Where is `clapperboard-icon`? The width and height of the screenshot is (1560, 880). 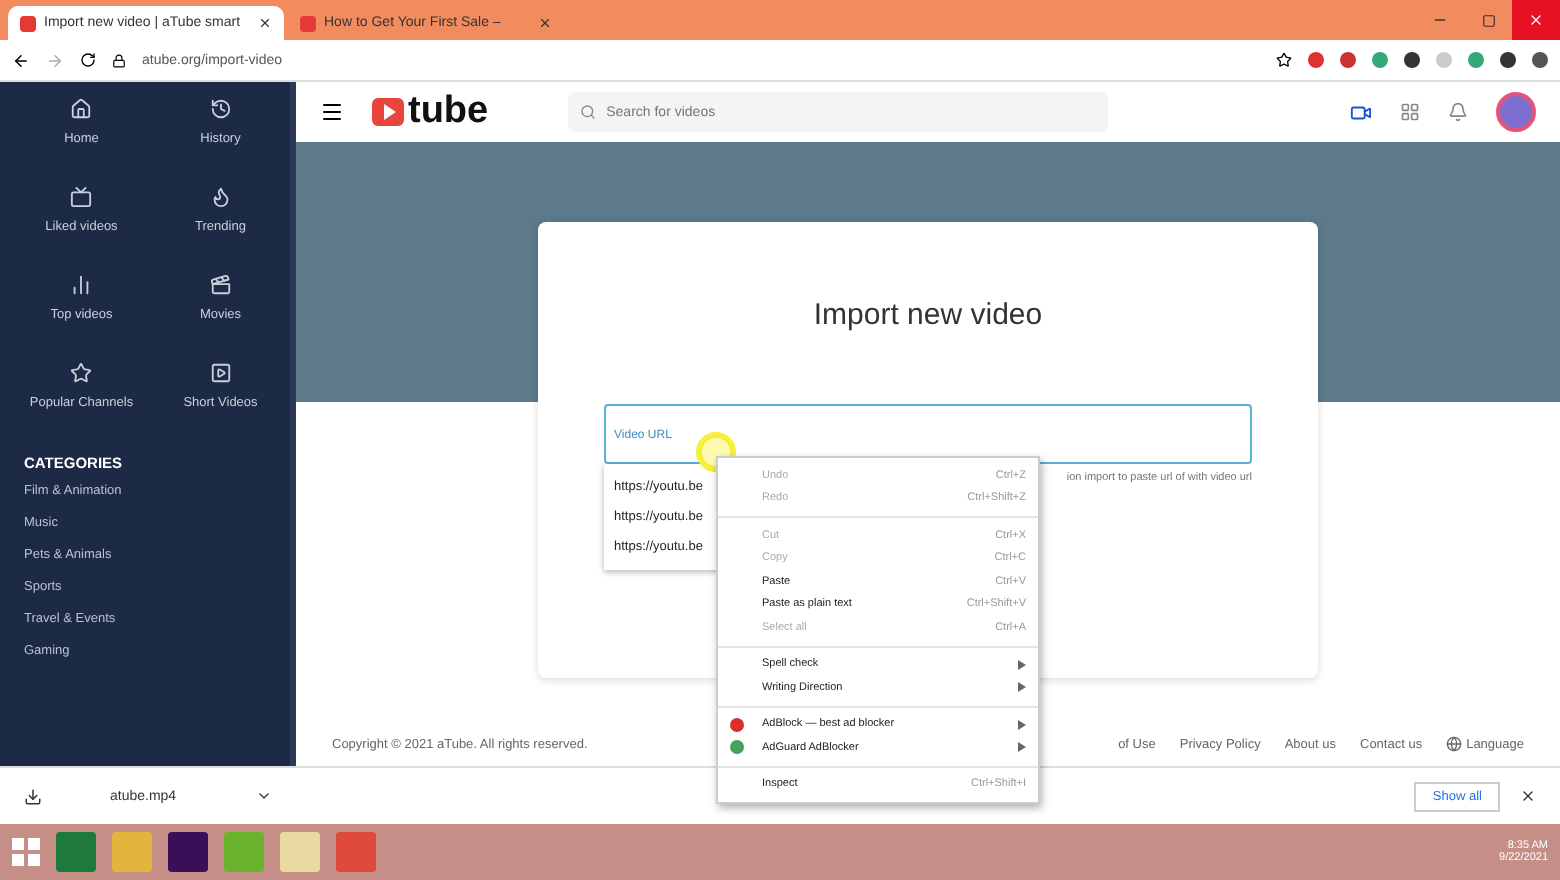 clapperboard-icon is located at coordinates (220, 285).